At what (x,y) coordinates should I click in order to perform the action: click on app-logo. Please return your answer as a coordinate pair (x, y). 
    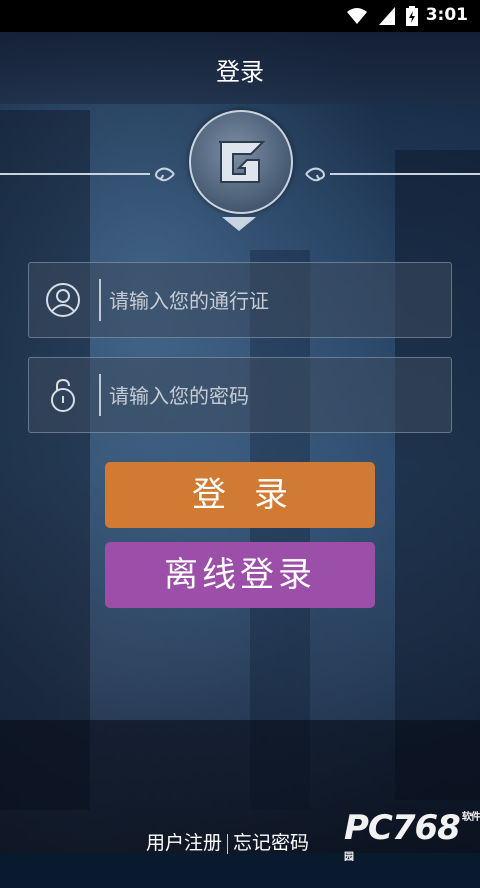
    Looking at the image, I should click on (241, 162).